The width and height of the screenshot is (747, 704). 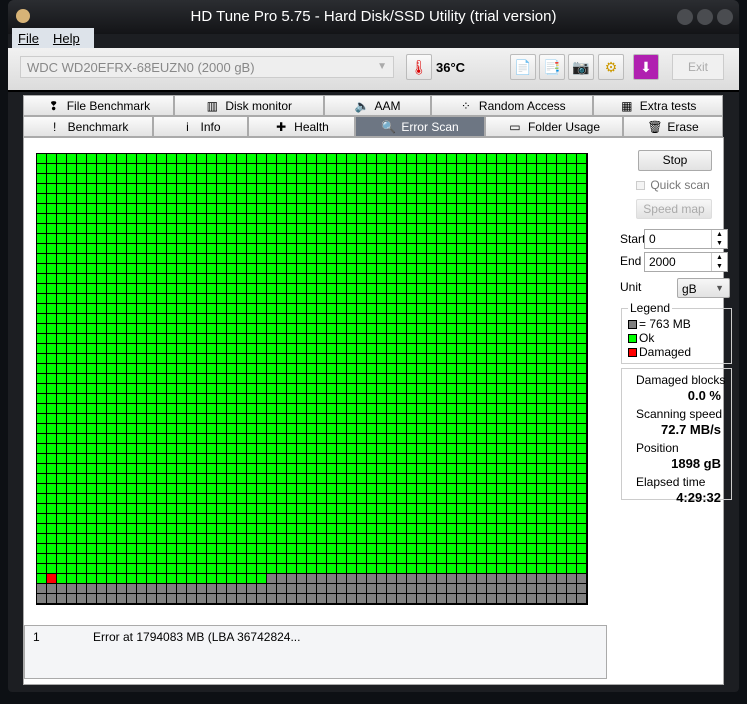 I want to click on speed-map-button: Speed map, so click(x=674, y=209).